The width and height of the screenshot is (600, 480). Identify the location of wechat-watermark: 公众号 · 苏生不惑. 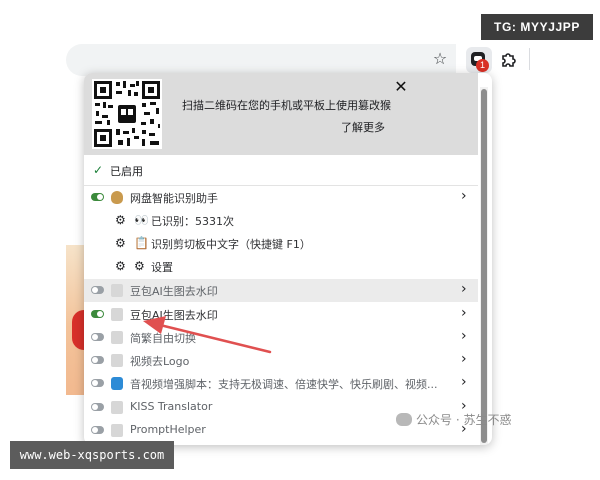
(453, 419).